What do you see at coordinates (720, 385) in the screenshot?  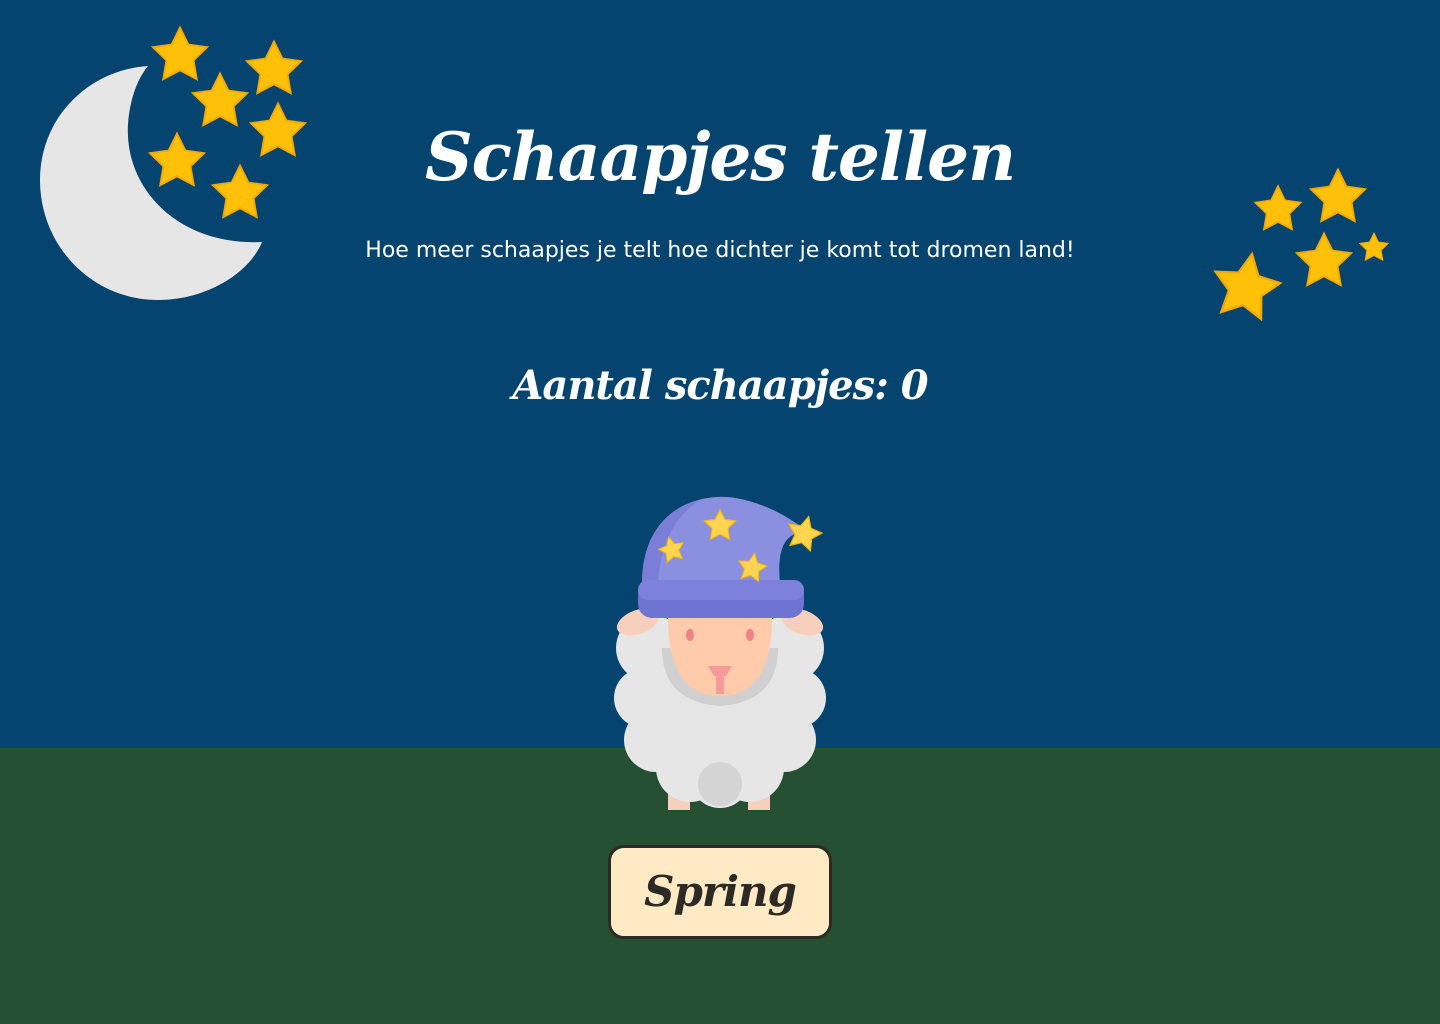 I see `sheep-counter: Aantal schaapjes: 0` at bounding box center [720, 385].